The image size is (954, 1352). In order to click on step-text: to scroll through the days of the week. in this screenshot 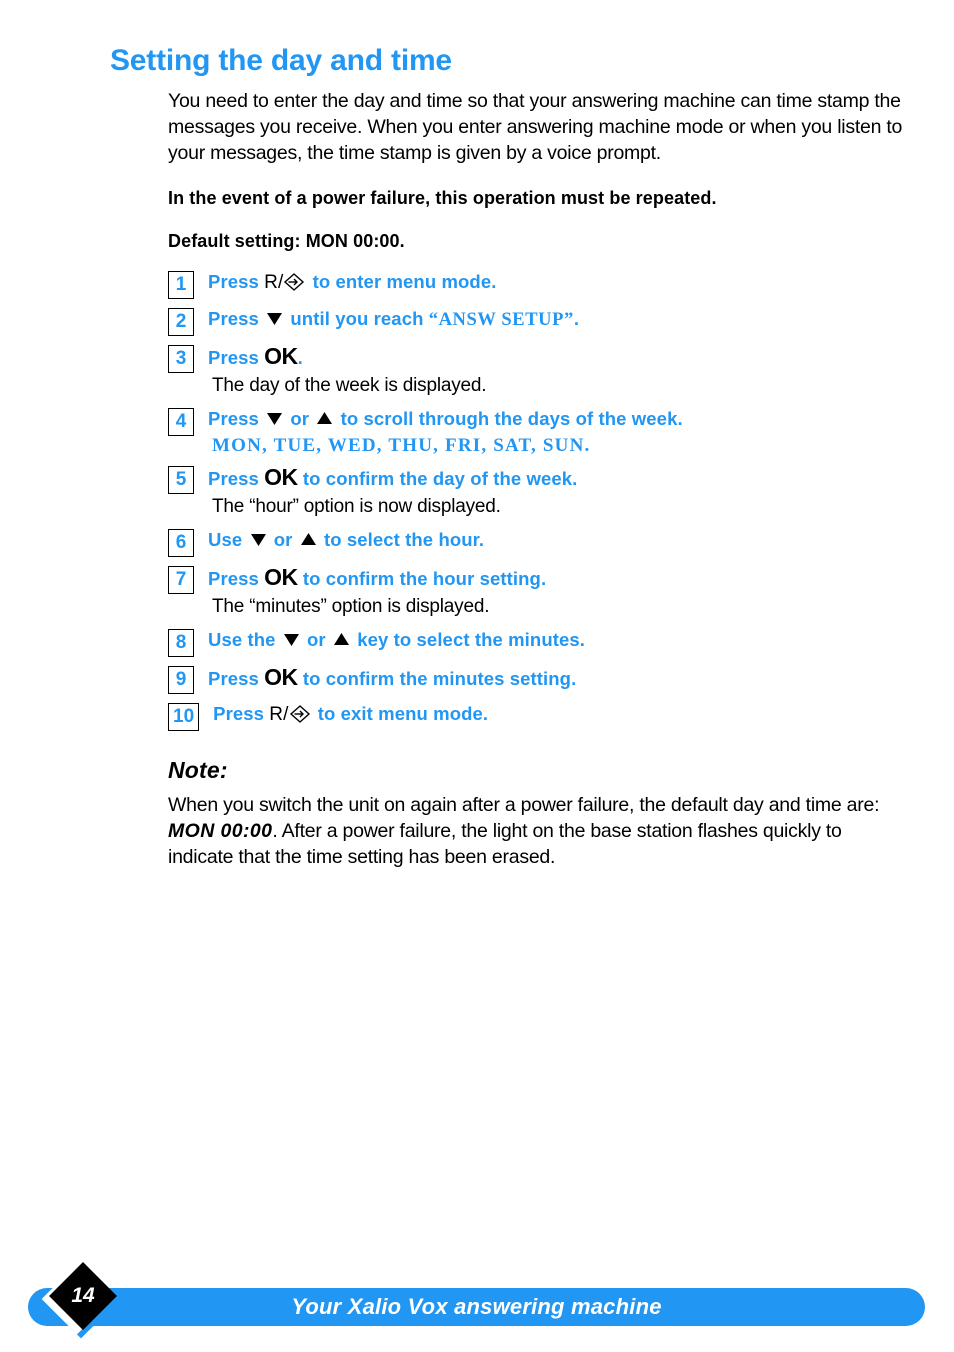, I will do `click(511, 418)`.